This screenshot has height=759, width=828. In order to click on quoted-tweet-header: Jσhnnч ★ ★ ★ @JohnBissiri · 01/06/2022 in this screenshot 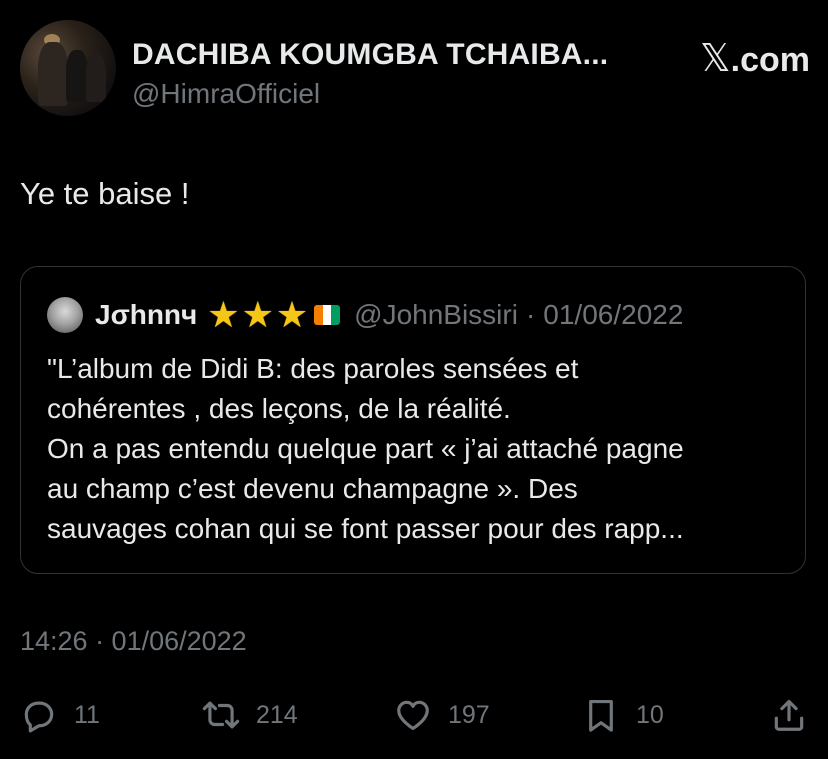, I will do `click(389, 315)`.